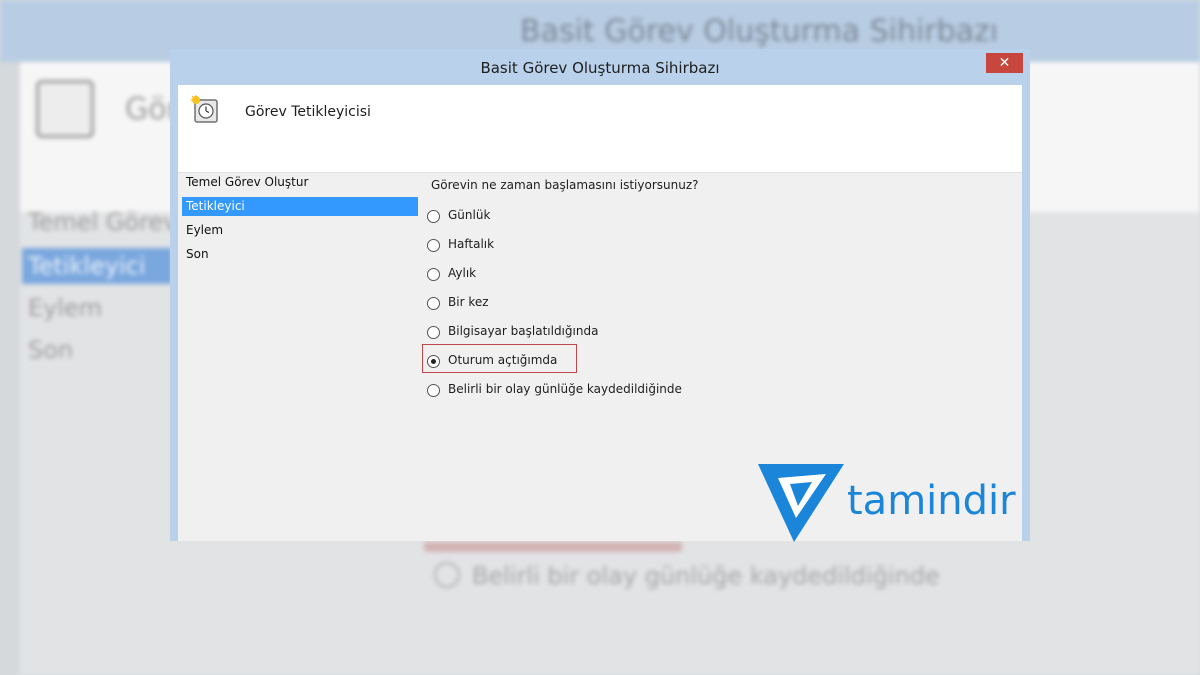 The height and width of the screenshot is (675, 1200). Describe the element at coordinates (462, 273) in the screenshot. I see `radio-label: Aylık` at that location.